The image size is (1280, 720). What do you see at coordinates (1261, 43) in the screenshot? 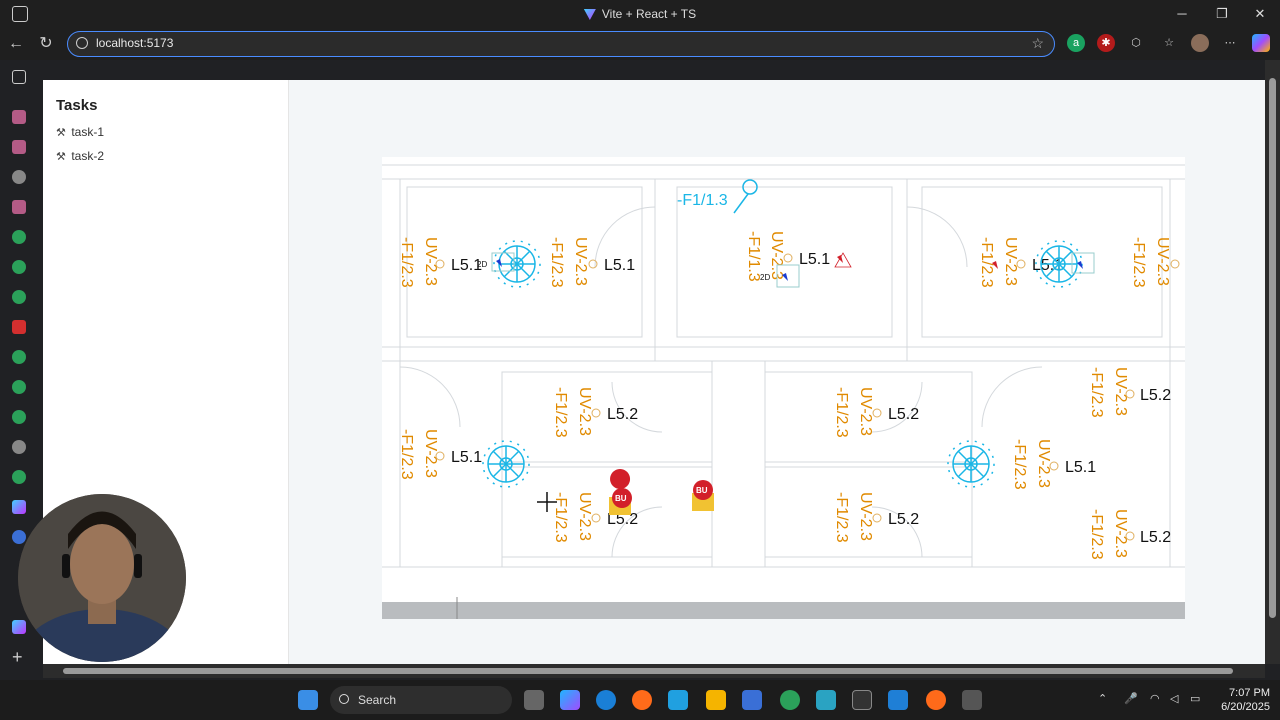
I see `copilot-icon` at bounding box center [1261, 43].